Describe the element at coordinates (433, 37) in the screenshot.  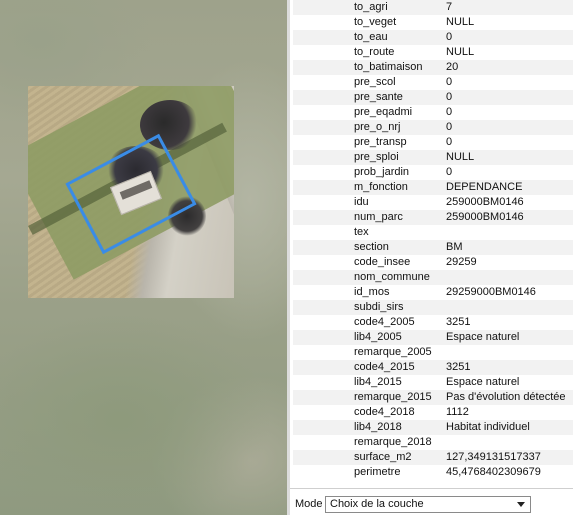
I see `attribute-row: to_eau 0` at that location.